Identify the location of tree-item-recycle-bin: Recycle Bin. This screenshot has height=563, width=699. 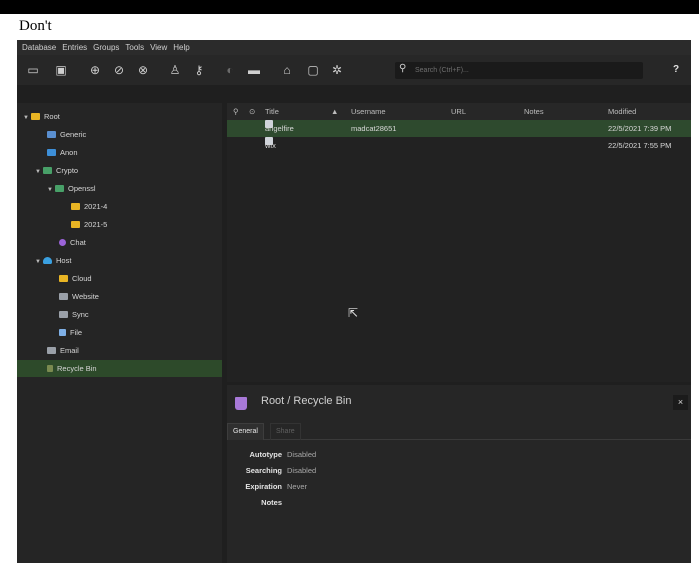
(119, 368).